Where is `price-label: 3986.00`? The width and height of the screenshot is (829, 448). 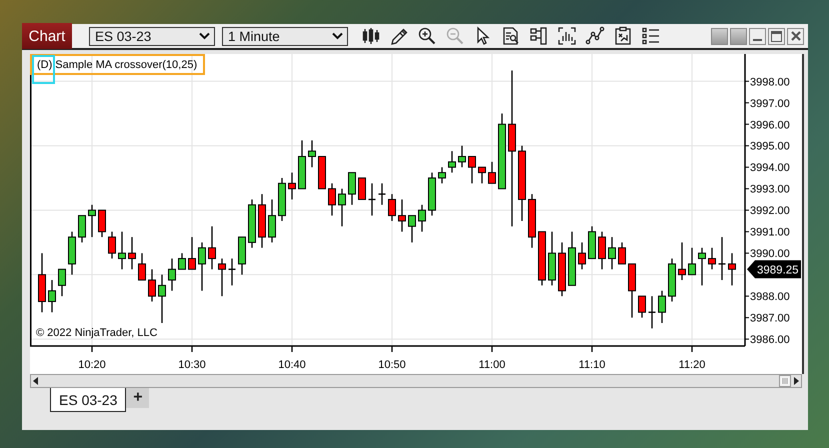
price-label: 3986.00 is located at coordinates (770, 340).